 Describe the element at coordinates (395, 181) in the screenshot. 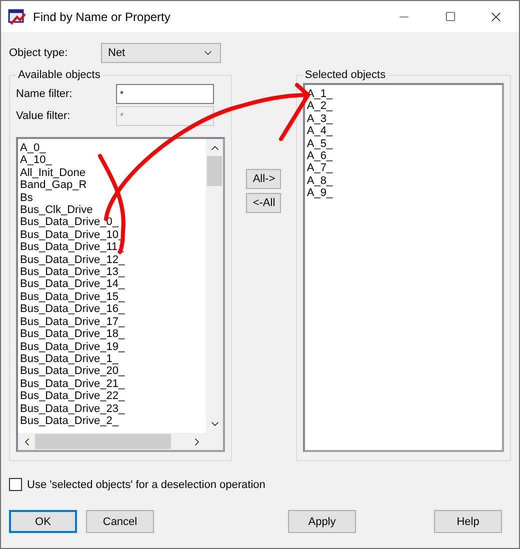

I see `list-item: A_8_` at that location.